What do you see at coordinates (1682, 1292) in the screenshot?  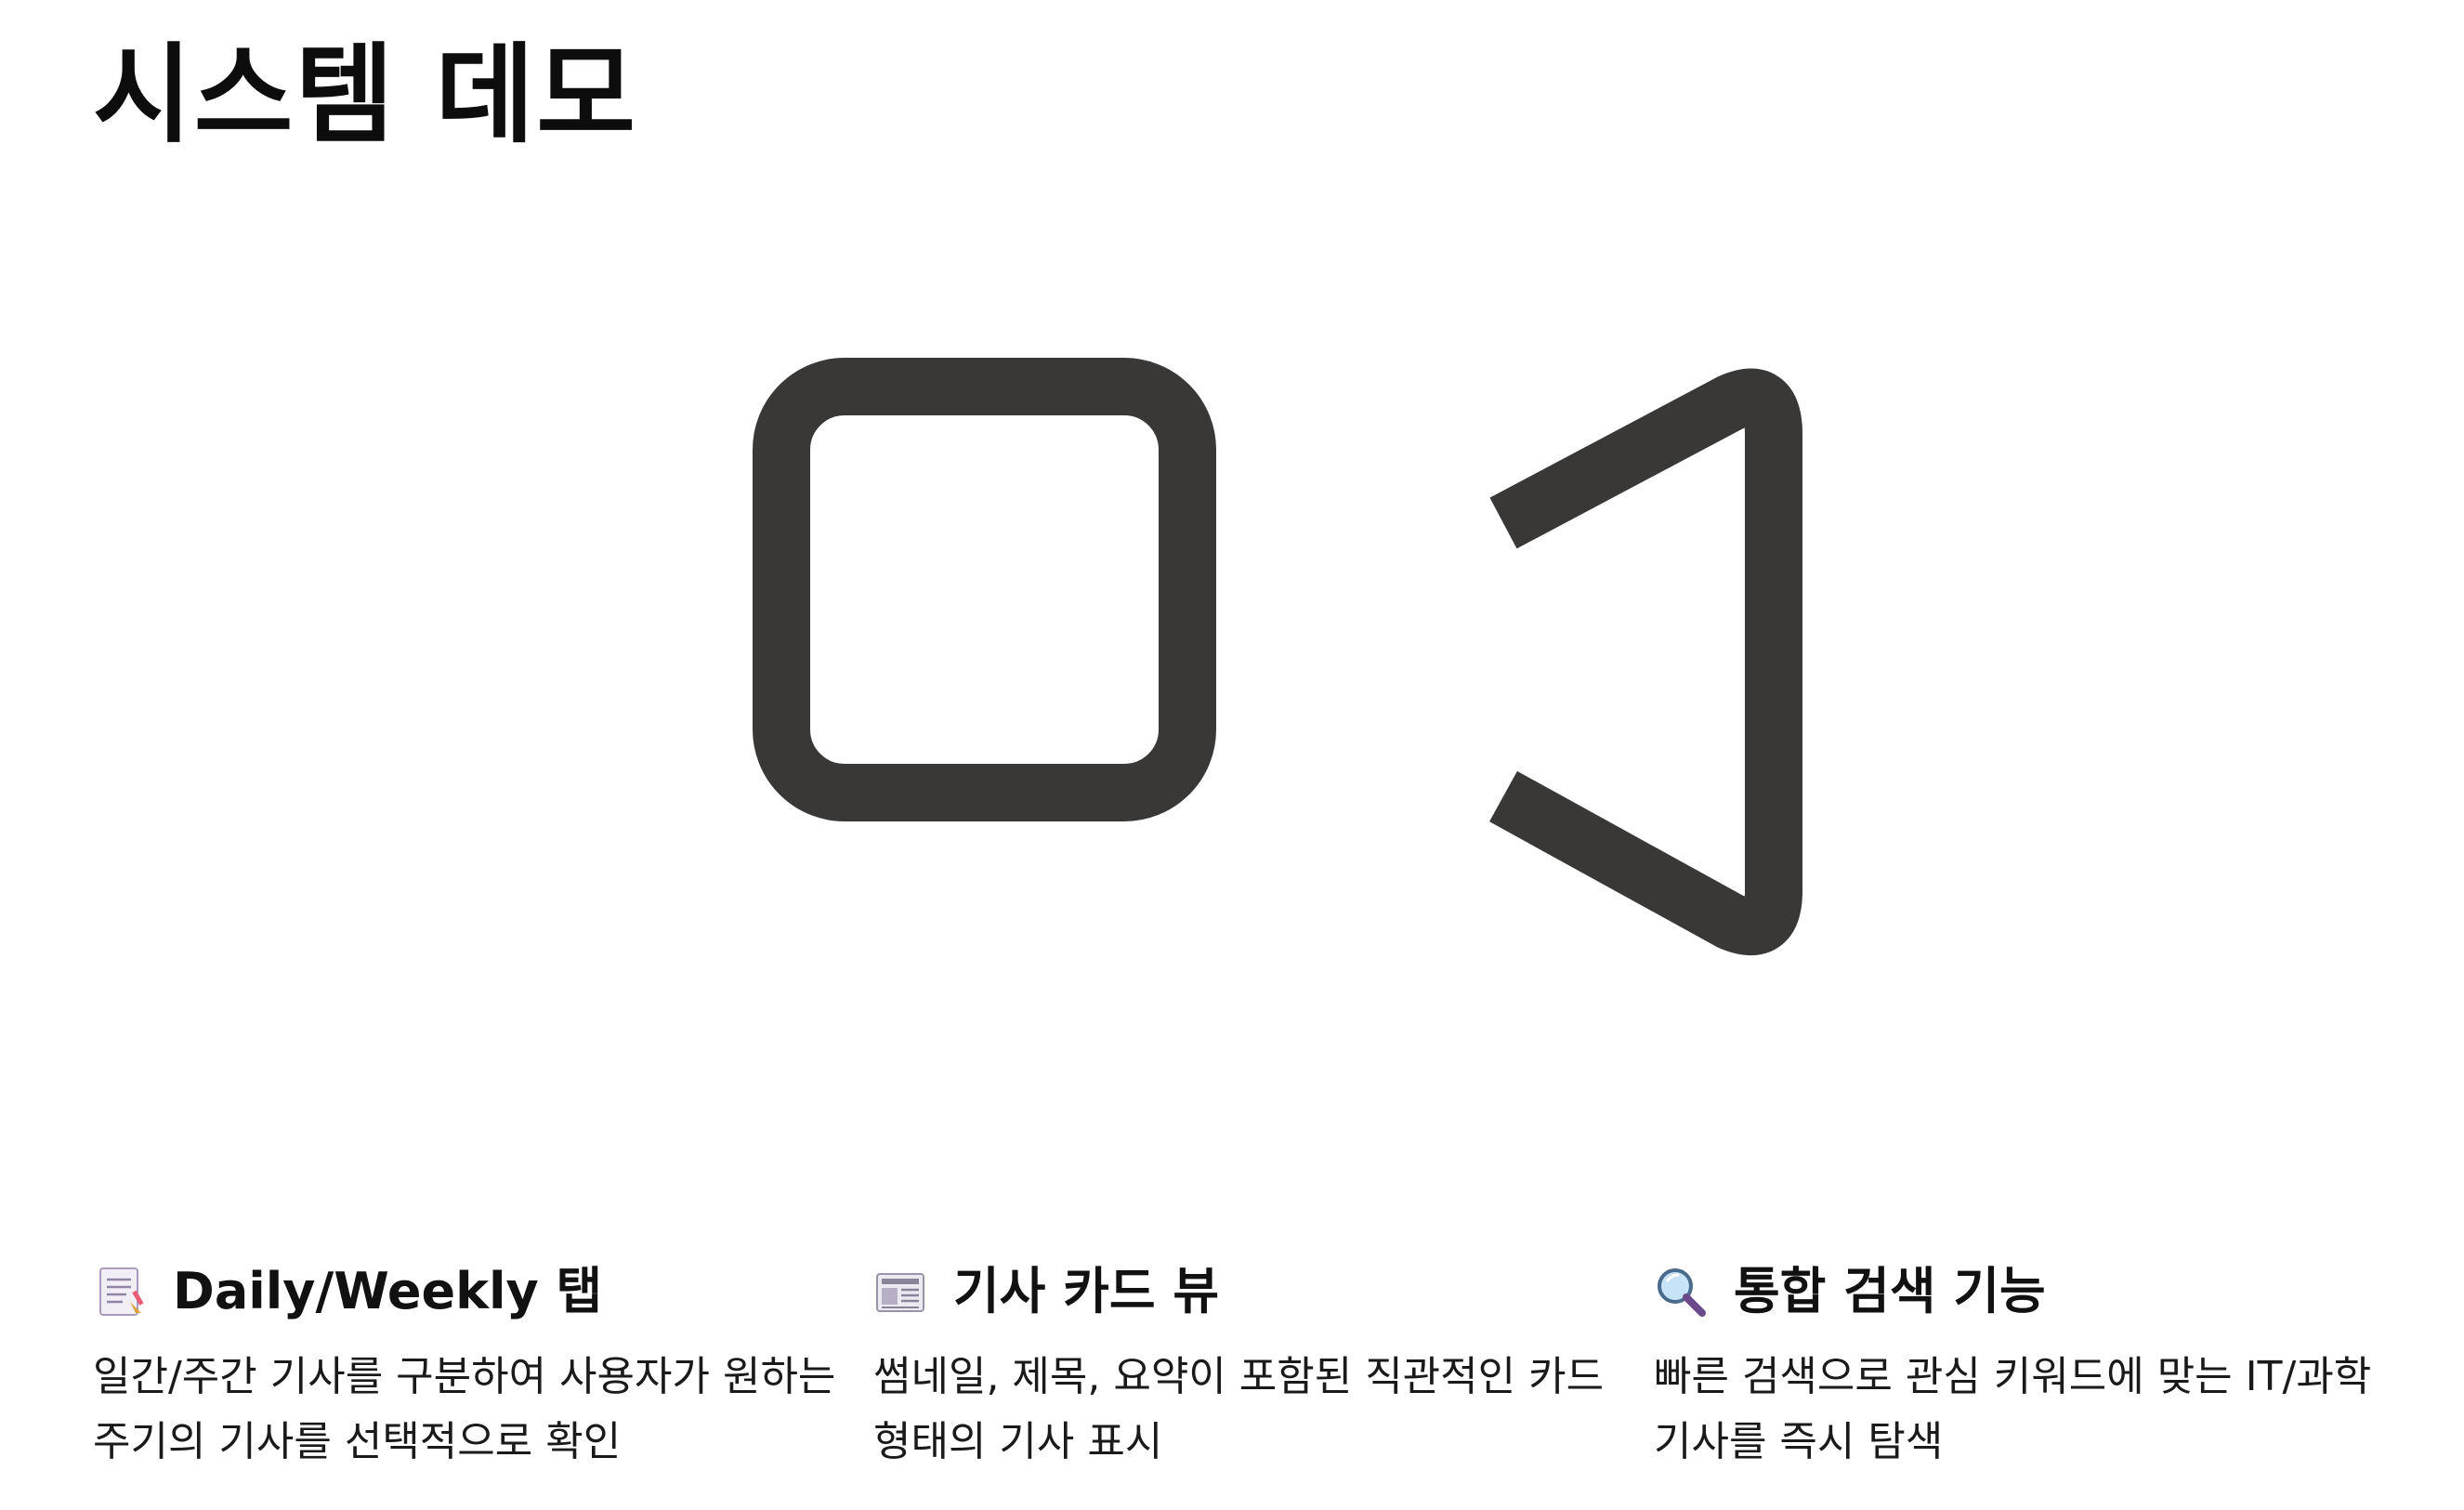 I see `magnifying-glass-icon` at bounding box center [1682, 1292].